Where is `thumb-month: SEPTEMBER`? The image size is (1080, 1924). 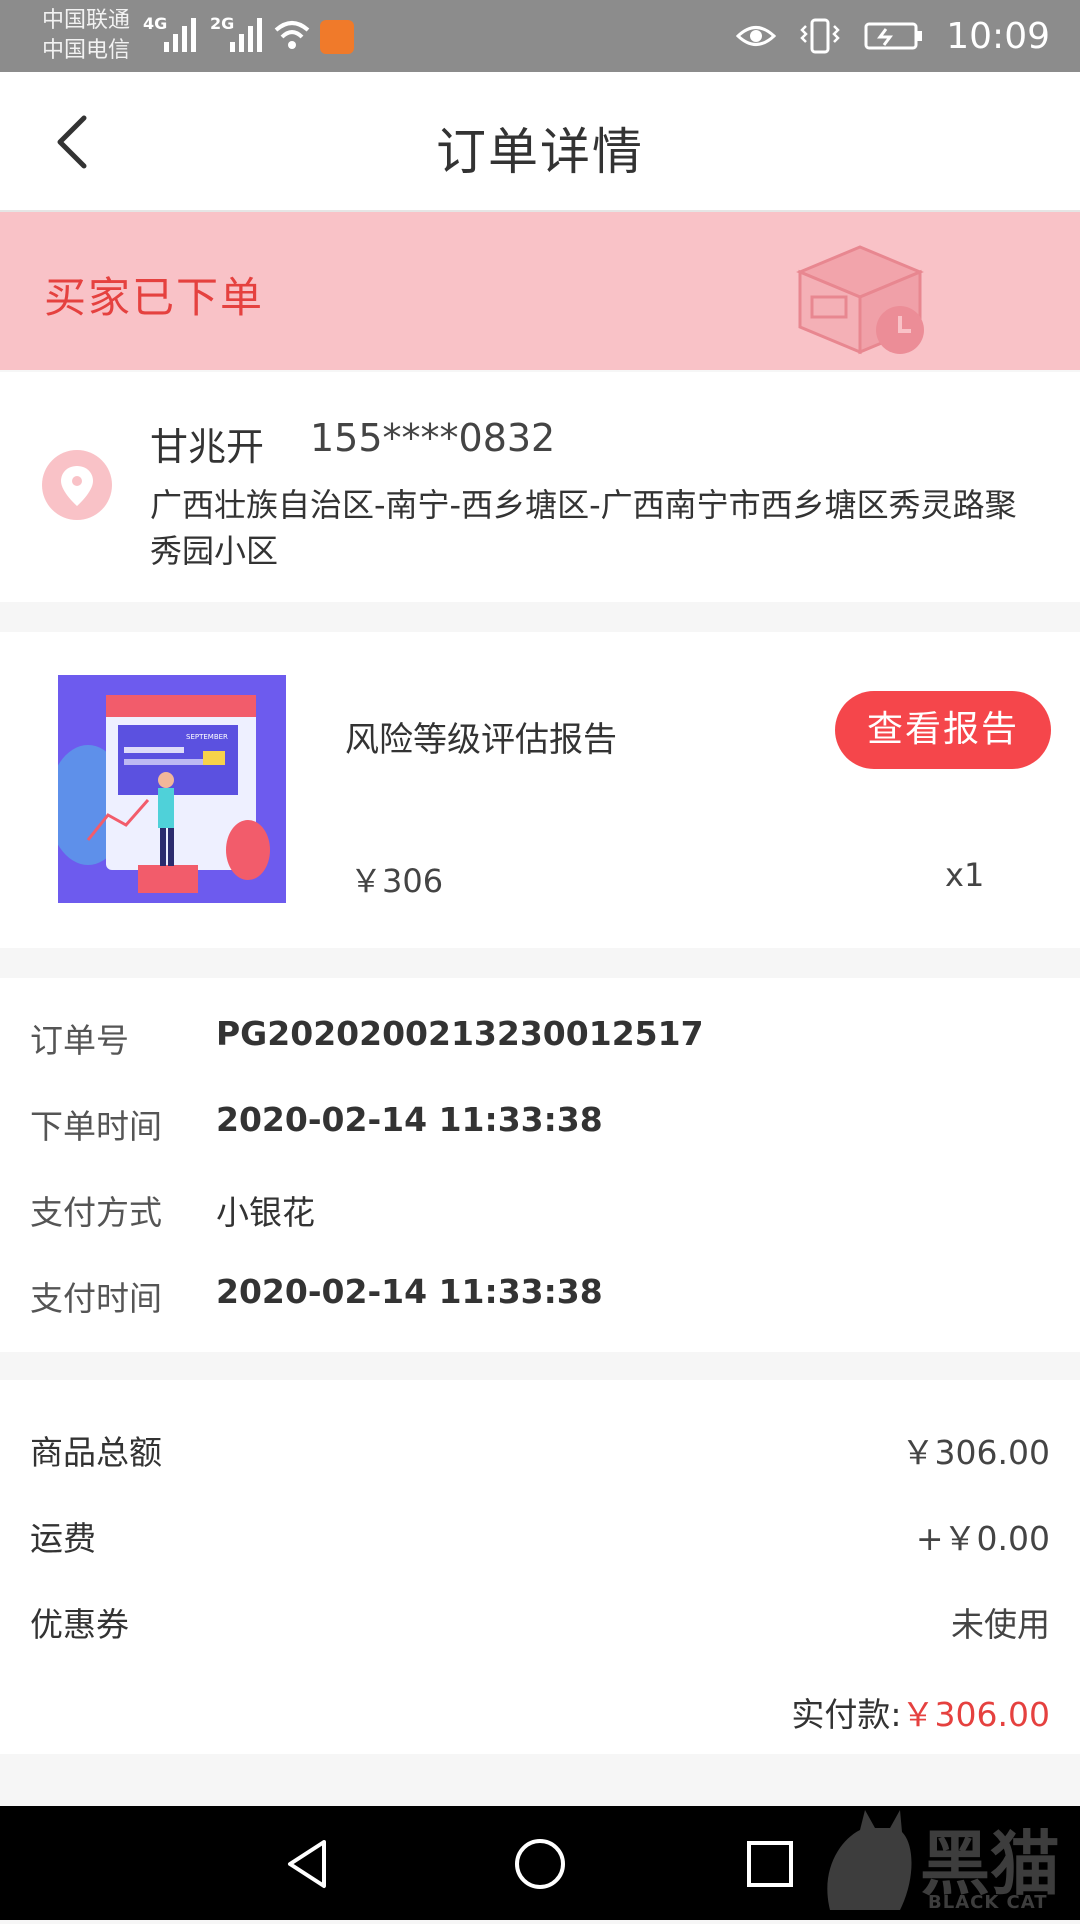 thumb-month: SEPTEMBER is located at coordinates (207, 737).